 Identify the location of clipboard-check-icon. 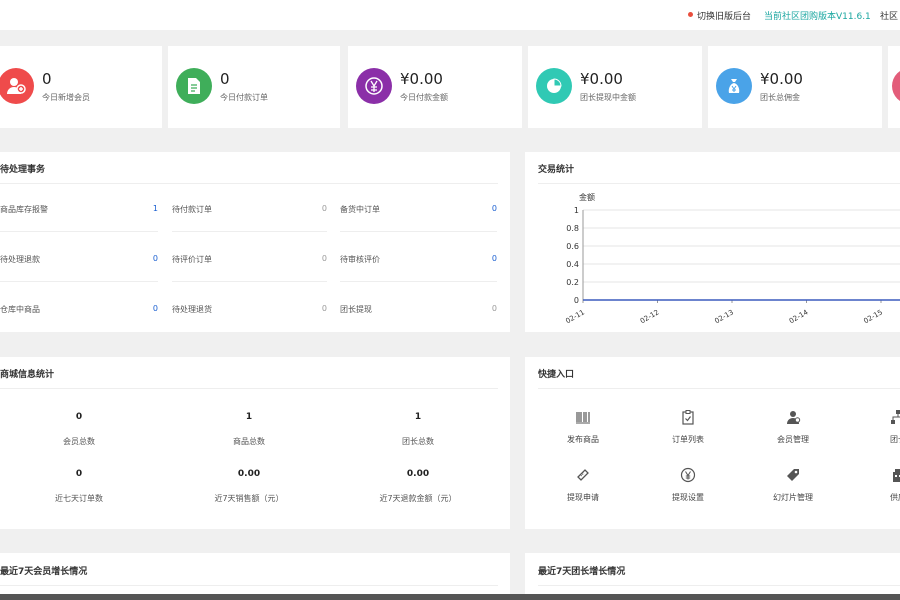
(688, 417).